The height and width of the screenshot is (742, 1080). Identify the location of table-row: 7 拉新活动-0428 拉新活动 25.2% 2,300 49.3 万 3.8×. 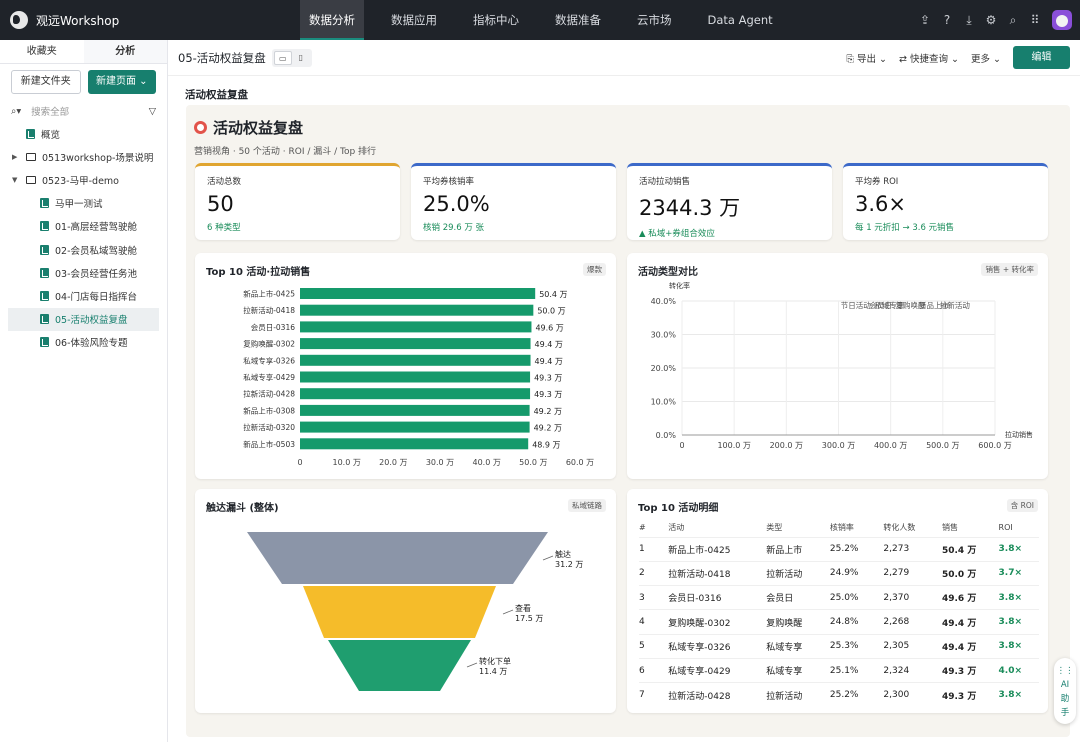
(839, 695).